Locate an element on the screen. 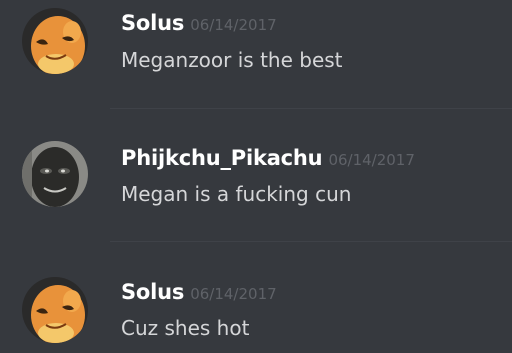 The height and width of the screenshot is (353, 512). author-name: Phijkchu_Pikachu is located at coordinates (222, 158).